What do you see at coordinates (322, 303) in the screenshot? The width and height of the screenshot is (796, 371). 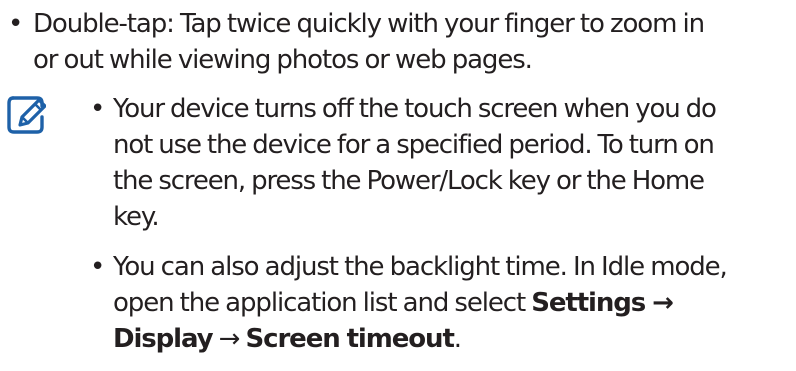 I see `backlight-line-2-prefix: open the application list and select` at bounding box center [322, 303].